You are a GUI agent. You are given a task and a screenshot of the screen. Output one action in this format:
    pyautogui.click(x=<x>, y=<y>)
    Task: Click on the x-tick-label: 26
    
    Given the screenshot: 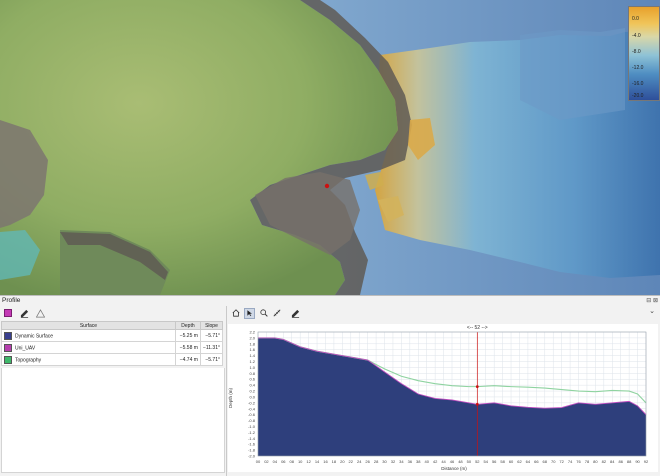 What is the action you would take?
    pyautogui.click(x=367, y=461)
    